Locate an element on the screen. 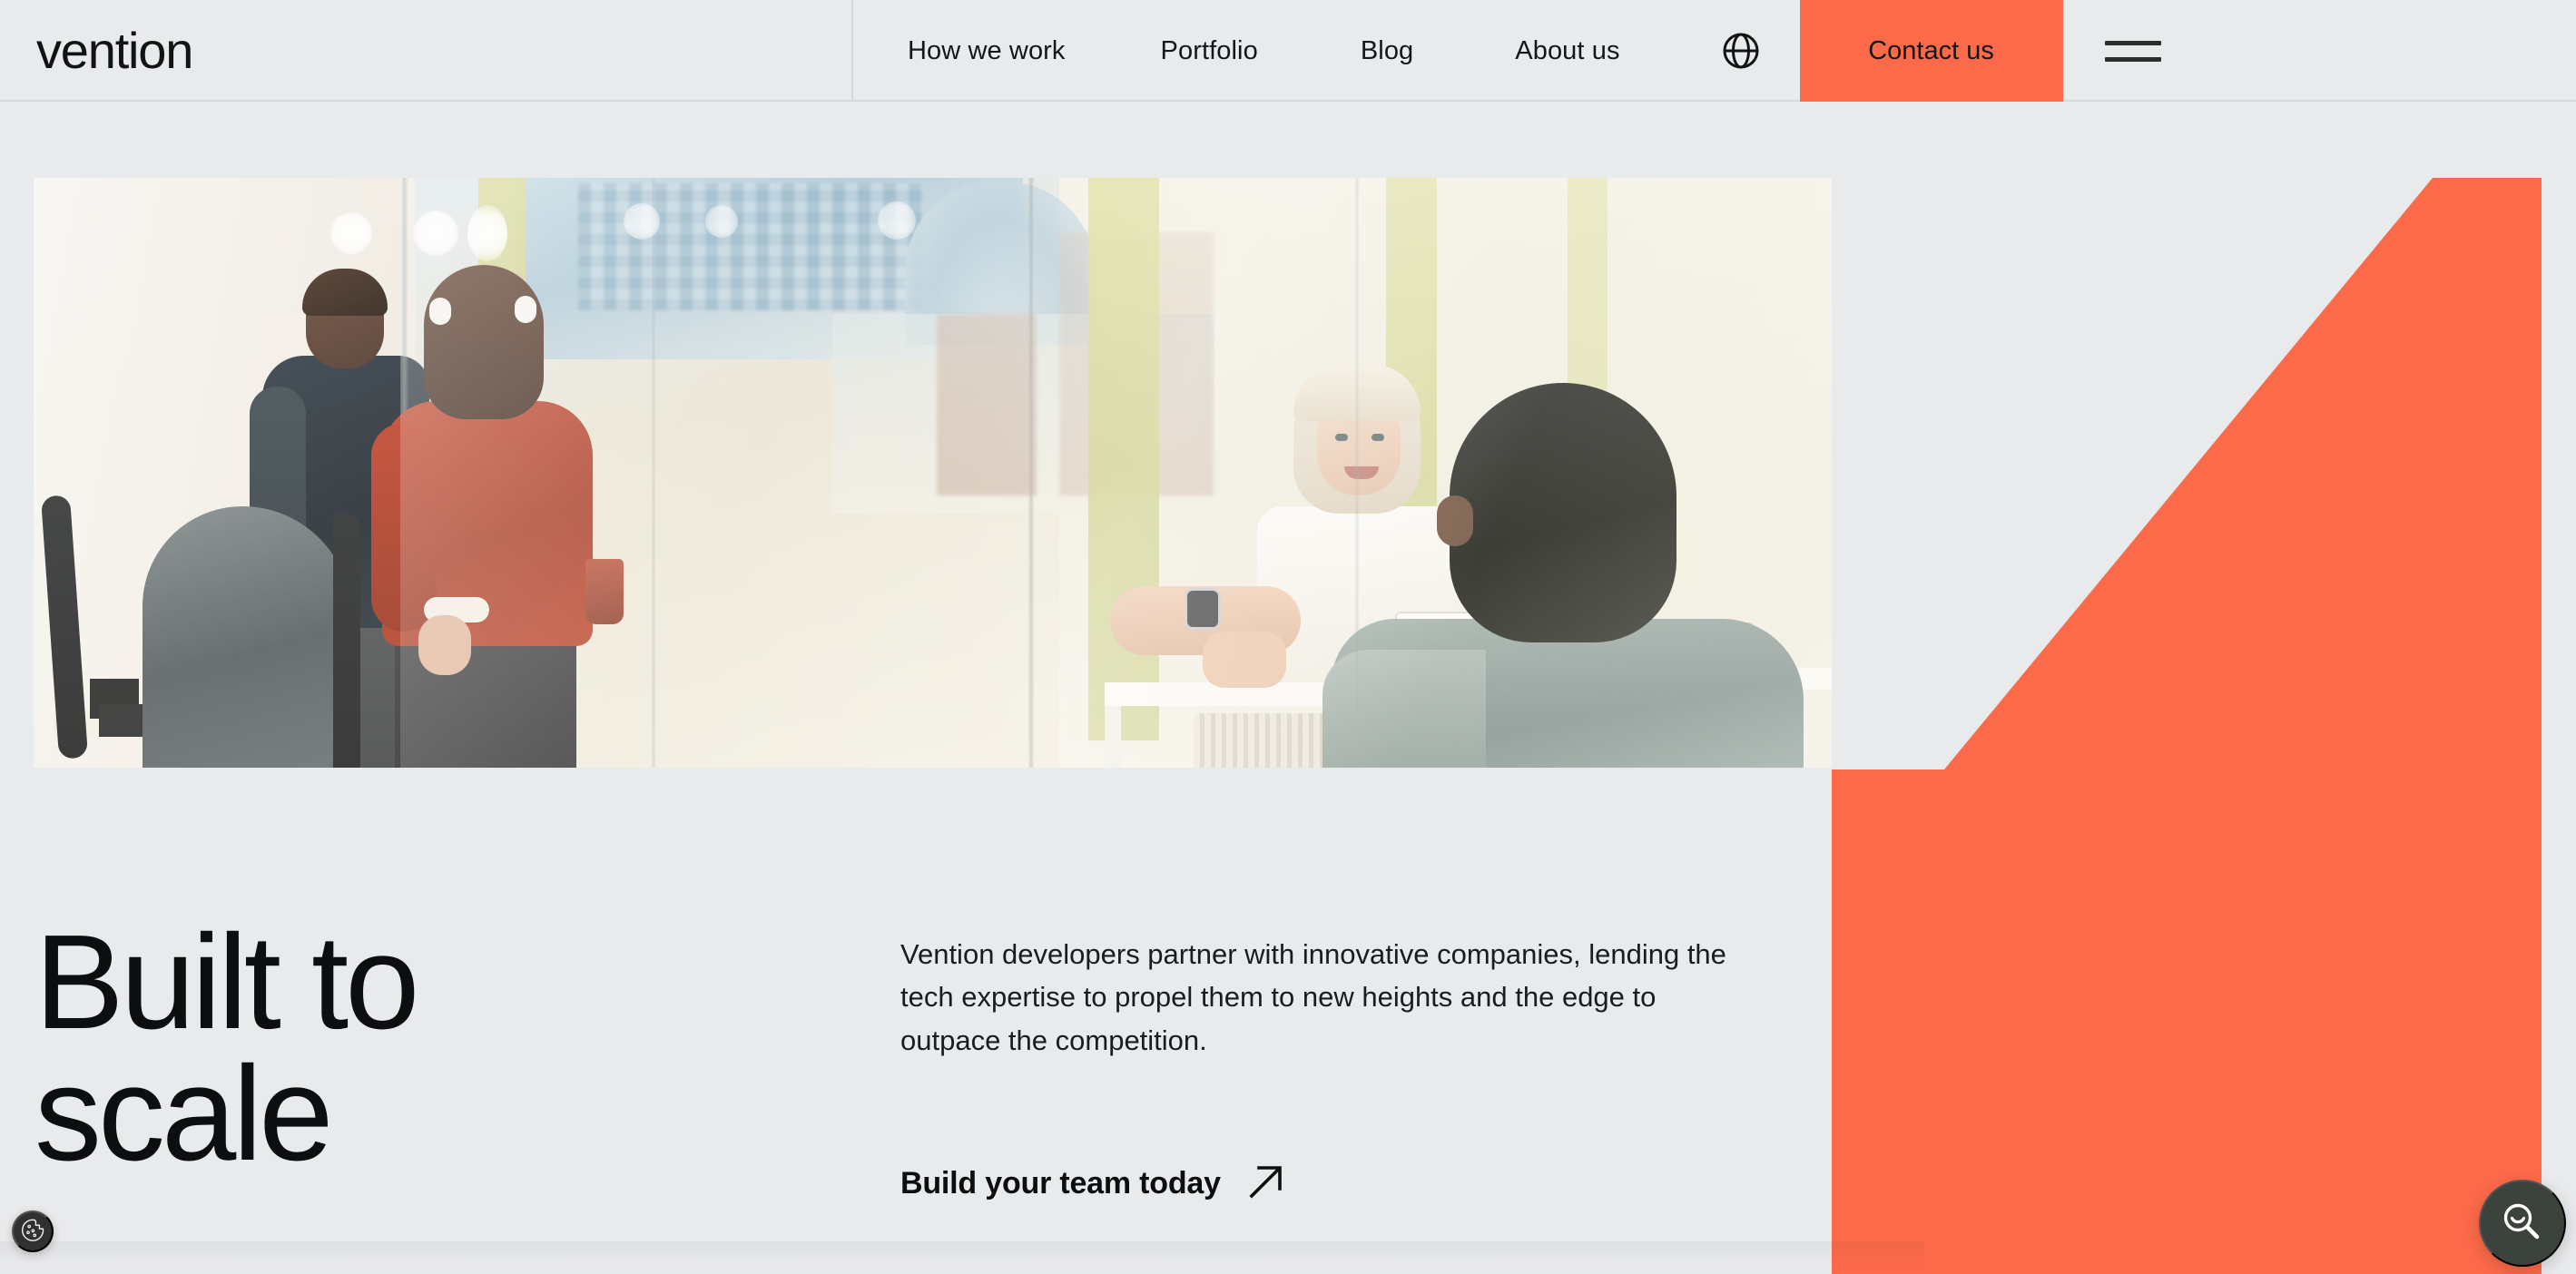 The height and width of the screenshot is (1274, 2576). contact-us-label: Contact us is located at coordinates (1931, 50).